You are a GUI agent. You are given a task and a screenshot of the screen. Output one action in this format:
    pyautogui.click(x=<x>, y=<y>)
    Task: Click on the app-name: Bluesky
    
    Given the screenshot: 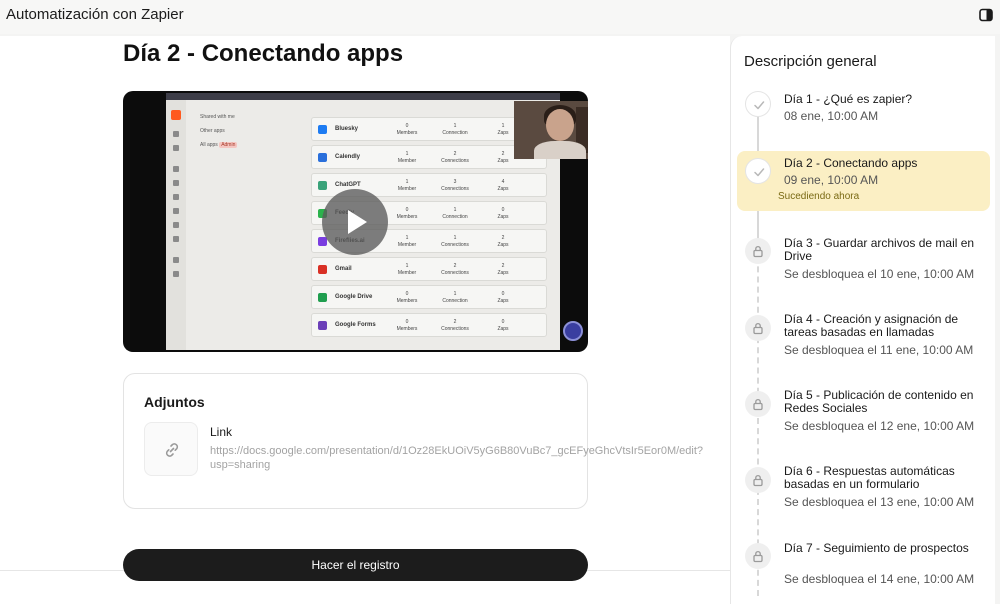 What is the action you would take?
    pyautogui.click(x=347, y=129)
    